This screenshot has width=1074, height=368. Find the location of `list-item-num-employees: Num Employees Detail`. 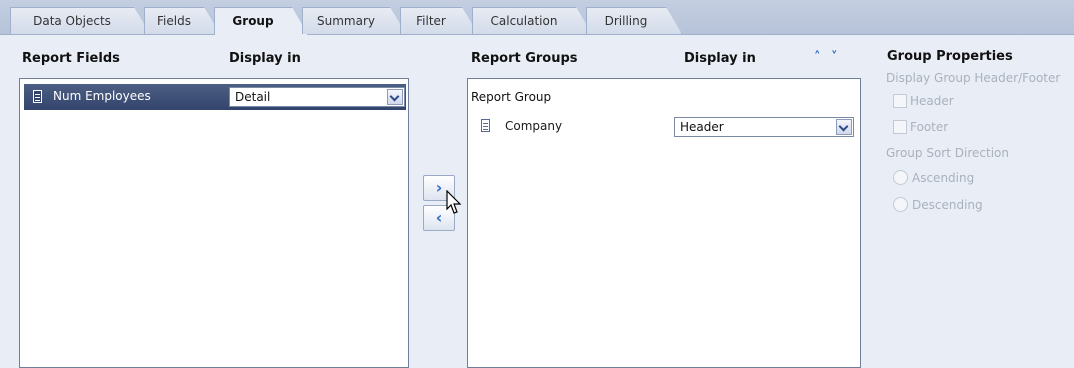

list-item-num-employees: Num Employees Detail is located at coordinates (215, 97).